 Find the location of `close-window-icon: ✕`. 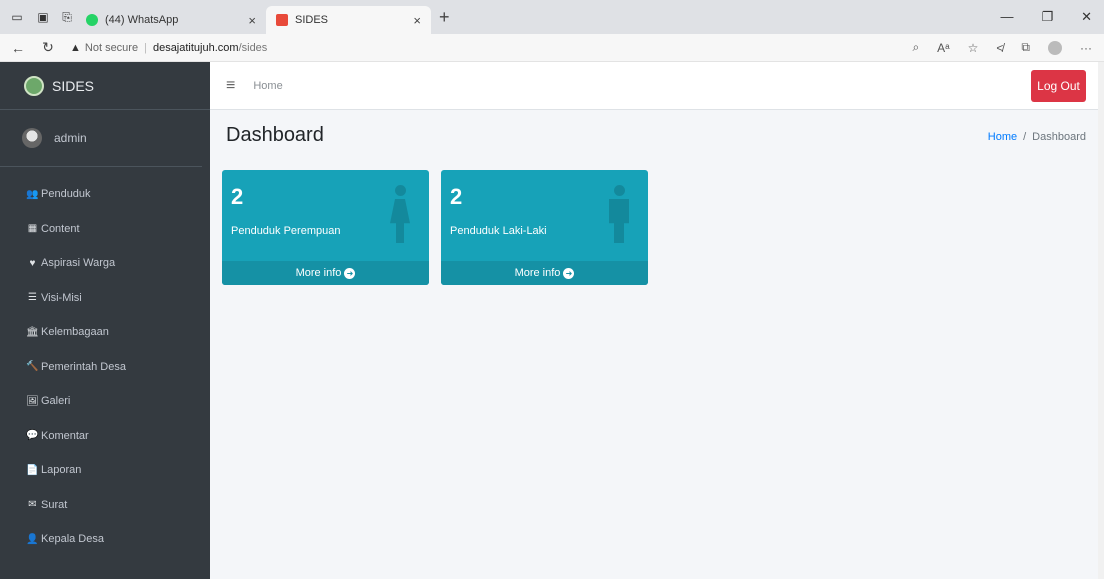

close-window-icon: ✕ is located at coordinates (1086, 17).